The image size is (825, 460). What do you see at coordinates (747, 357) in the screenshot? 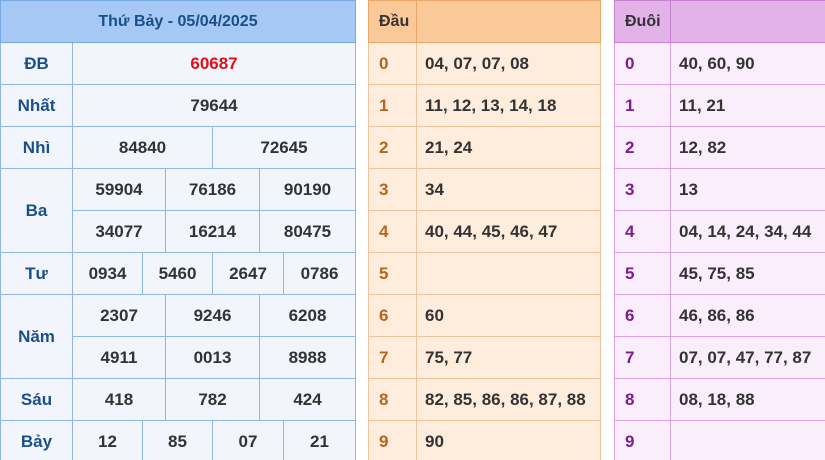
I see `duoi-values: 07, 07, 47, 77, 87` at bounding box center [747, 357].